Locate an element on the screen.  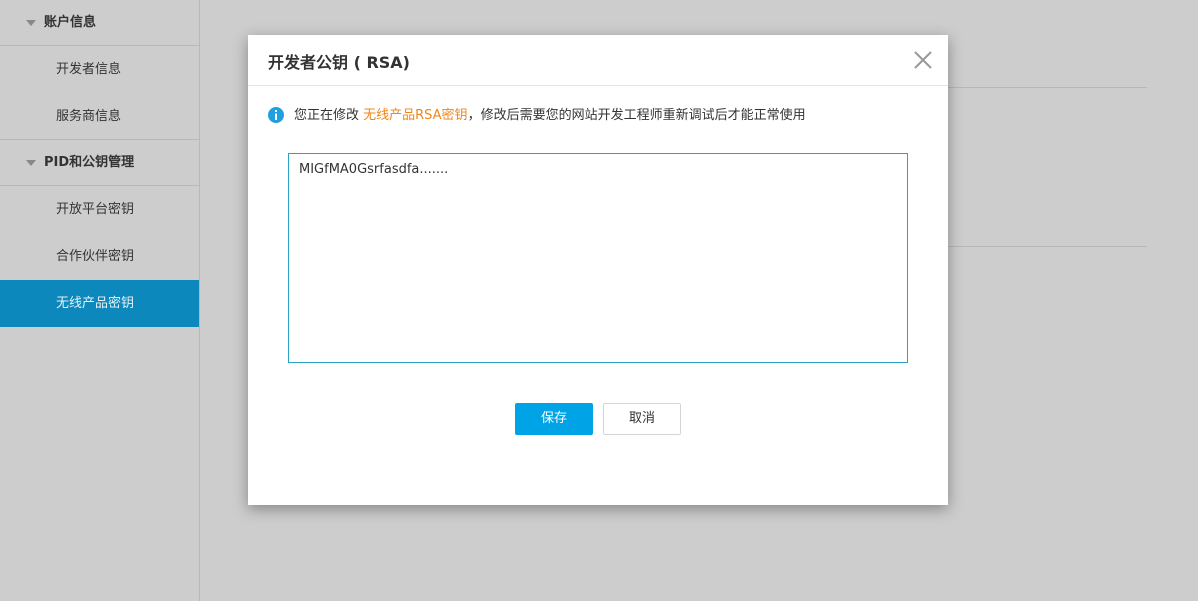
close-icon is located at coordinates (923, 60).